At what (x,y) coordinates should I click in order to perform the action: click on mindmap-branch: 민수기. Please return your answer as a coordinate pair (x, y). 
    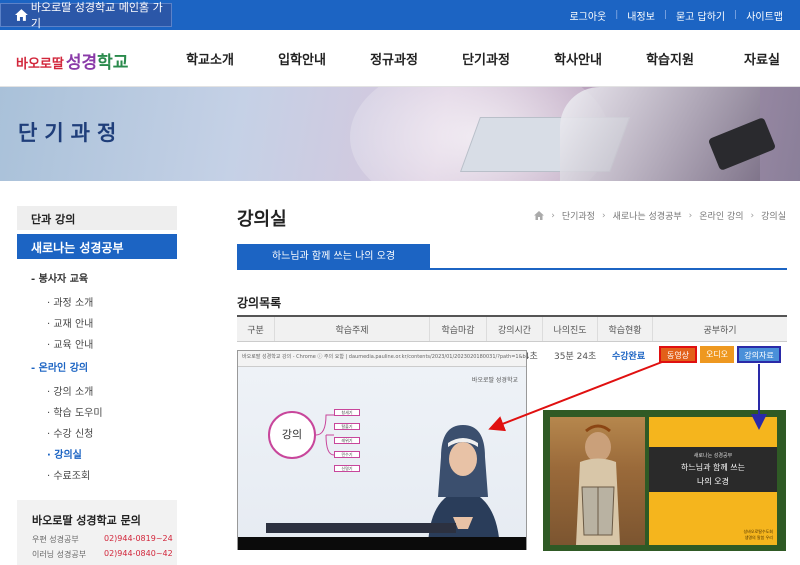
    Looking at the image, I should click on (347, 454).